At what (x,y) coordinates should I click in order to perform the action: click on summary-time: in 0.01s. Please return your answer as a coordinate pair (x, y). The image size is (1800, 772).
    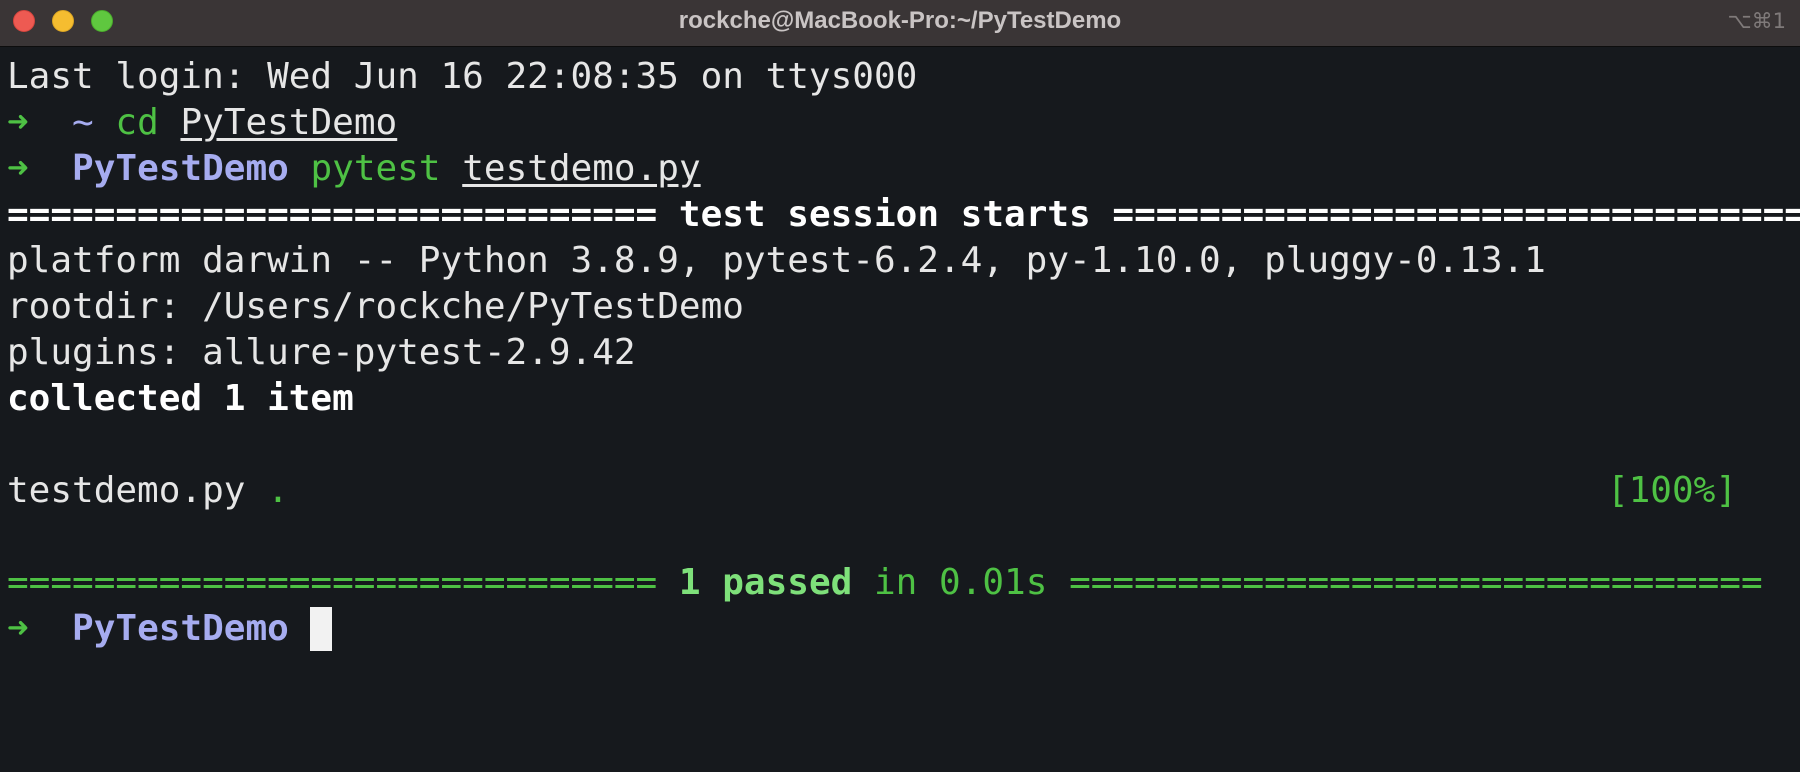
    Looking at the image, I should click on (960, 582).